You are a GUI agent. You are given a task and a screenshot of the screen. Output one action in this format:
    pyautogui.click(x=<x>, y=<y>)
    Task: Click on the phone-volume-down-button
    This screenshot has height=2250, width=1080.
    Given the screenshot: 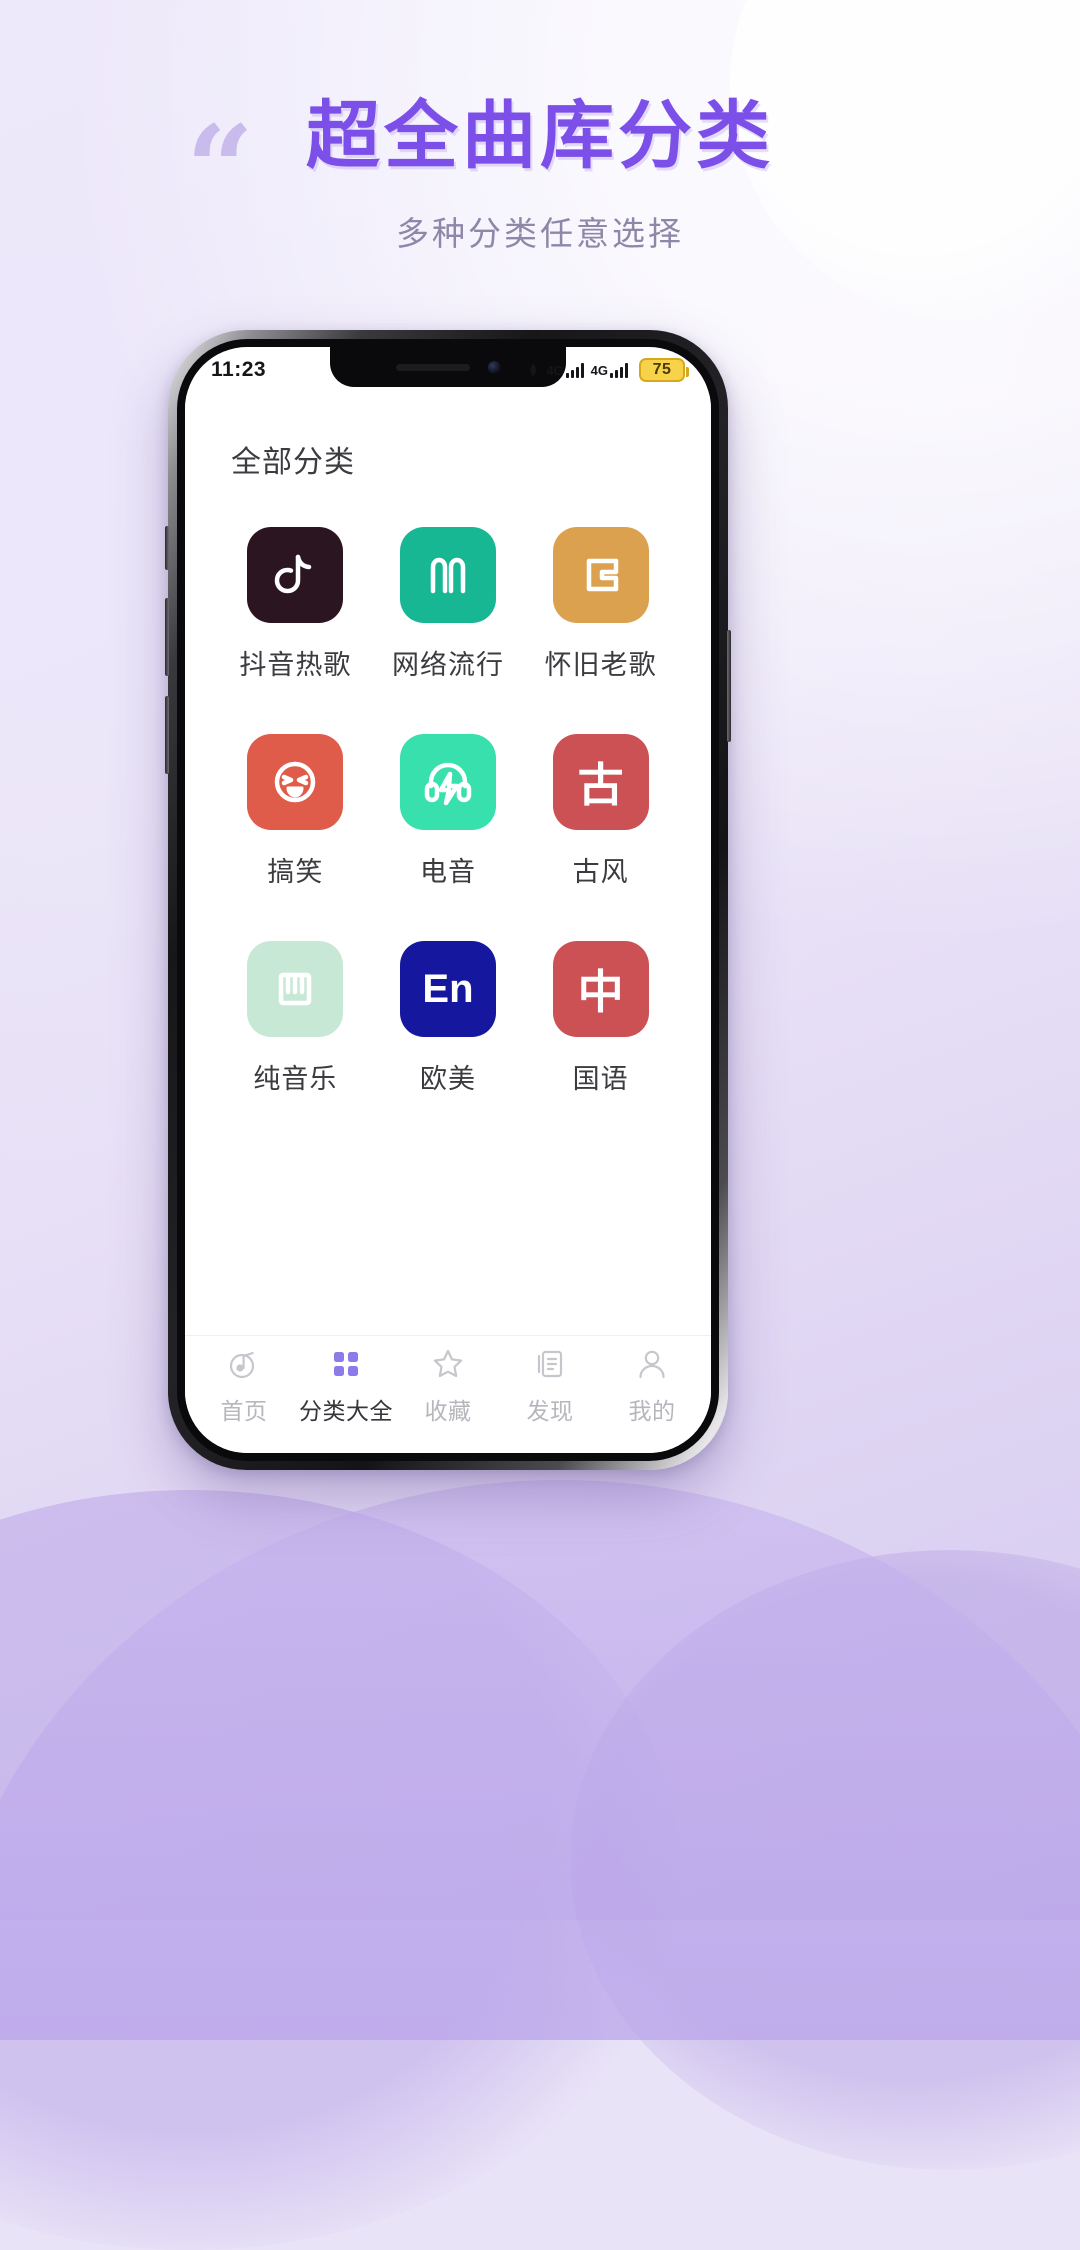 What is the action you would take?
    pyautogui.click(x=167, y=735)
    